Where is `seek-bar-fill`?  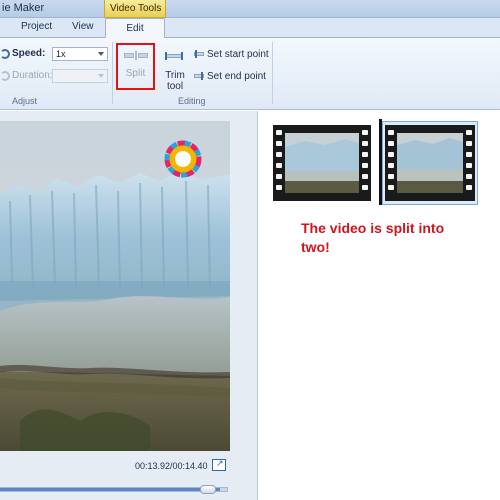 seek-bar-fill is located at coordinates (110, 489).